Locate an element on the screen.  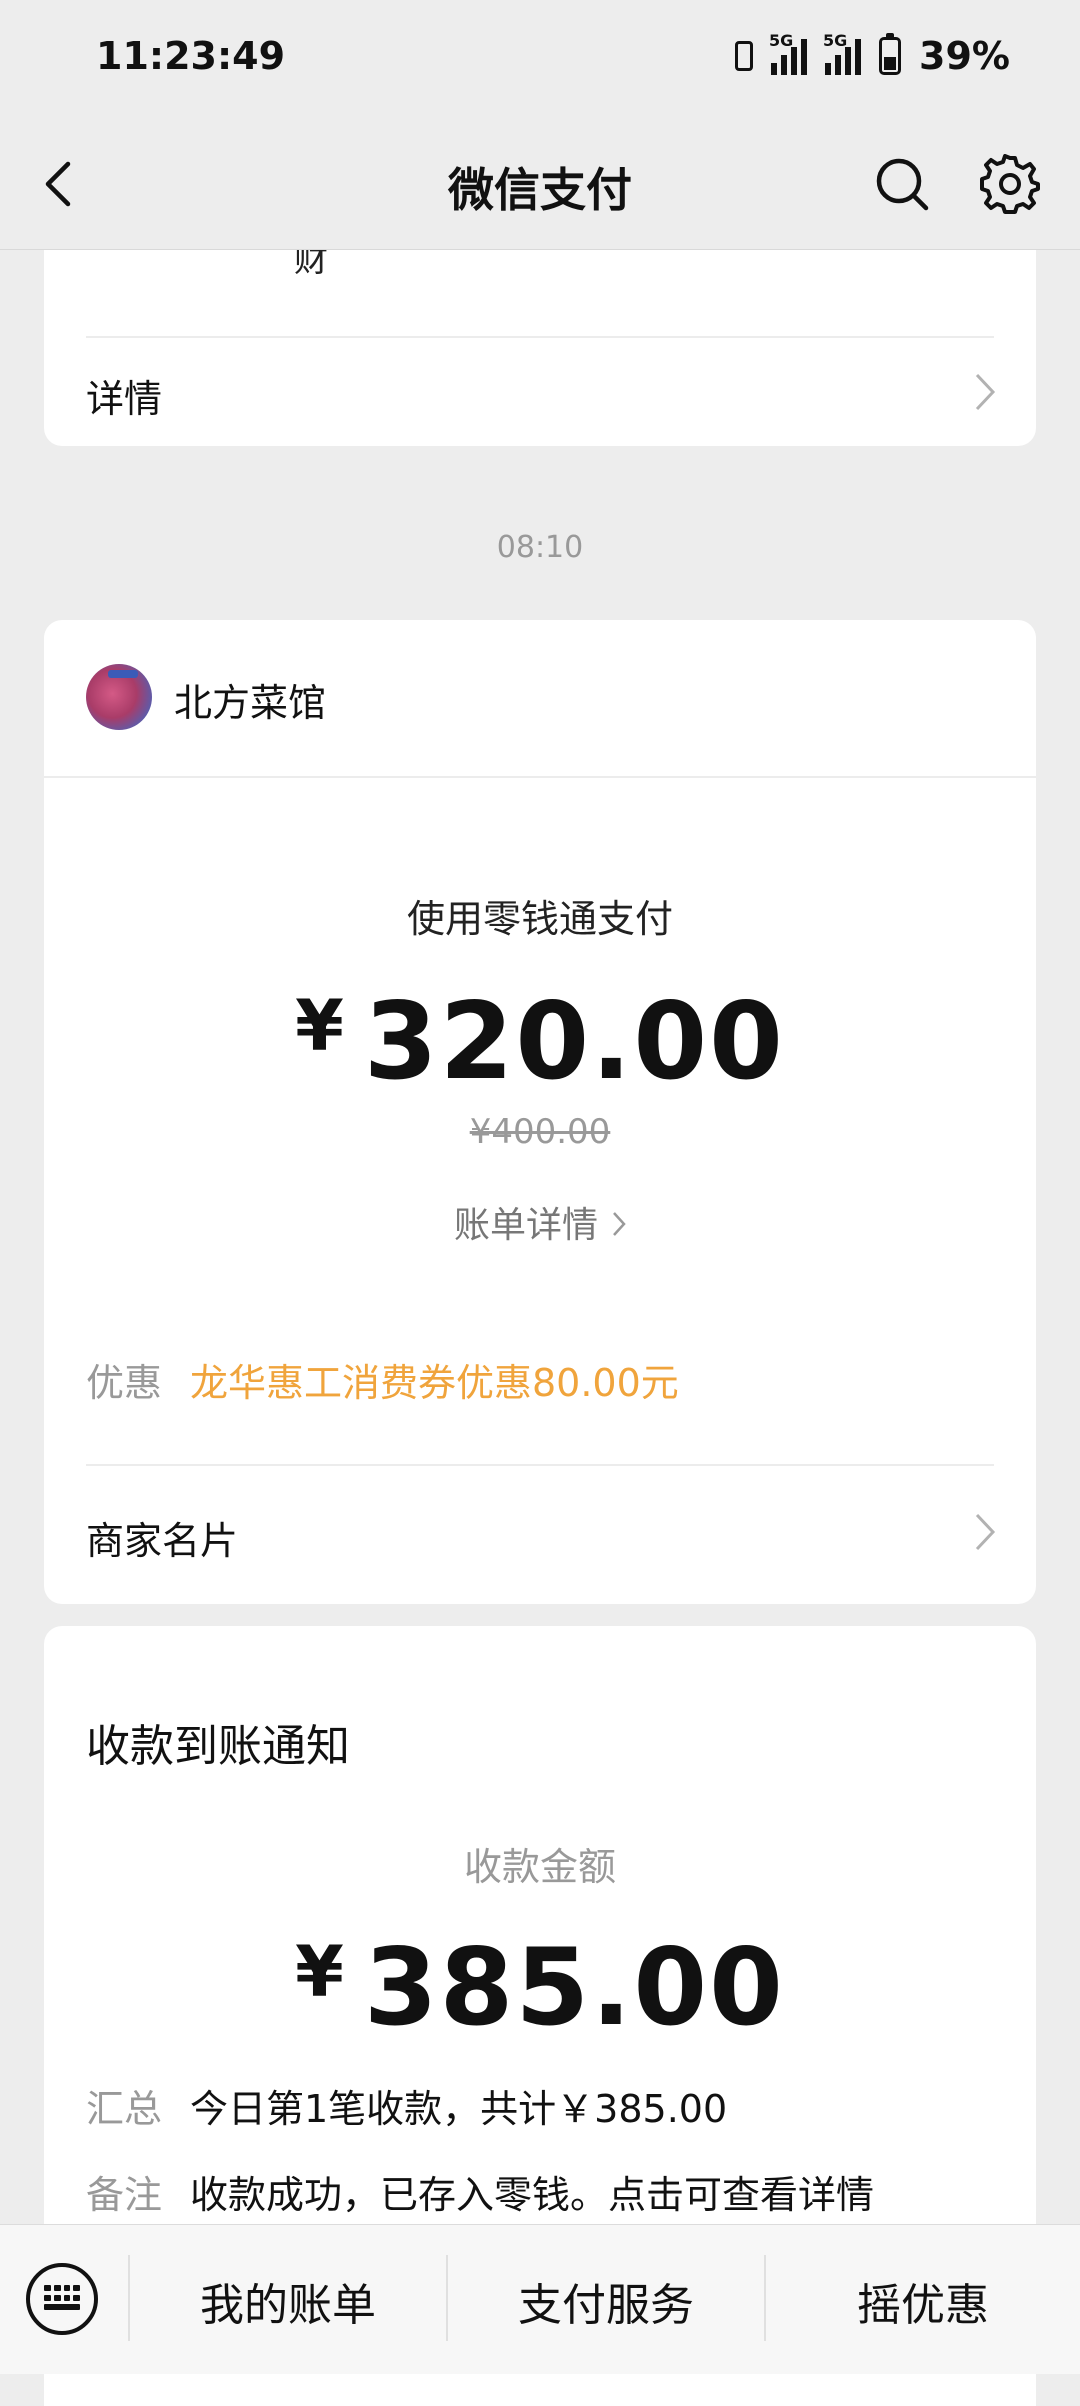
note-value: 收款成功，已存入零钱。点击可查看详情 is located at coordinates (532, 2195).